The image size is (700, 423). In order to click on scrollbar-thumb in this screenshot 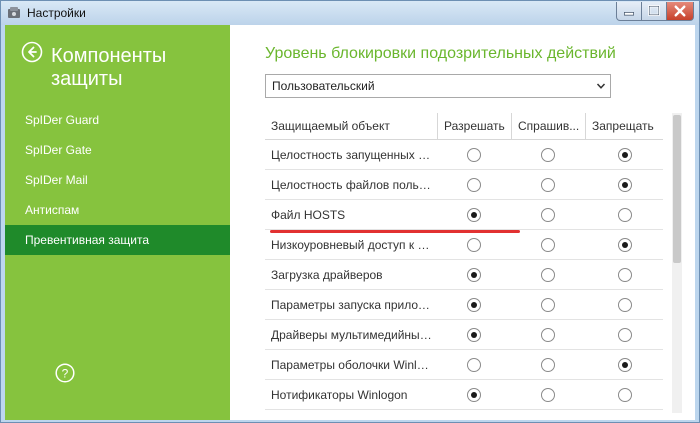, I will do `click(677, 189)`.